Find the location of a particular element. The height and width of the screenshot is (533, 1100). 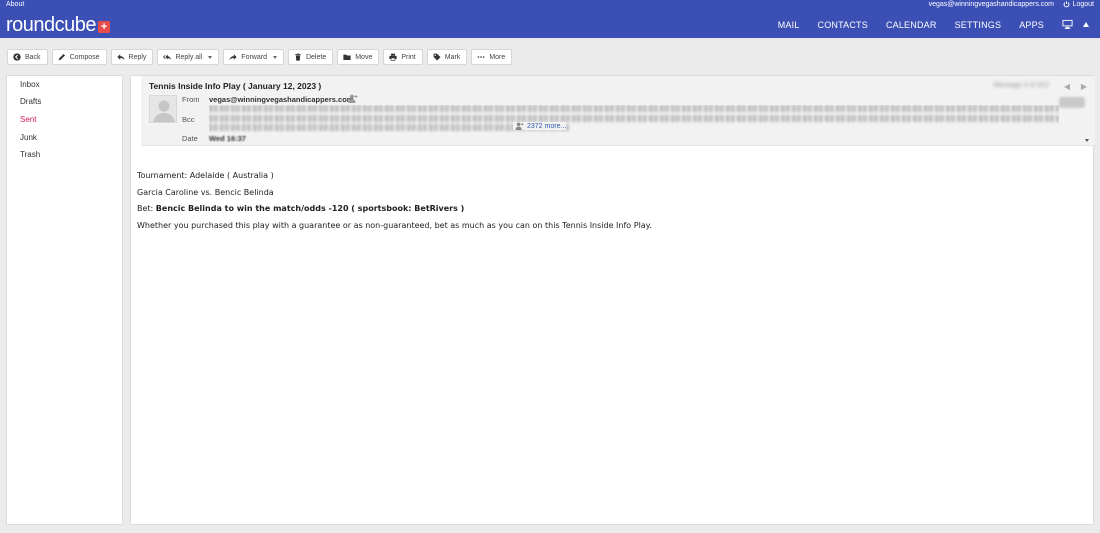

forward-icon is located at coordinates (233, 57).